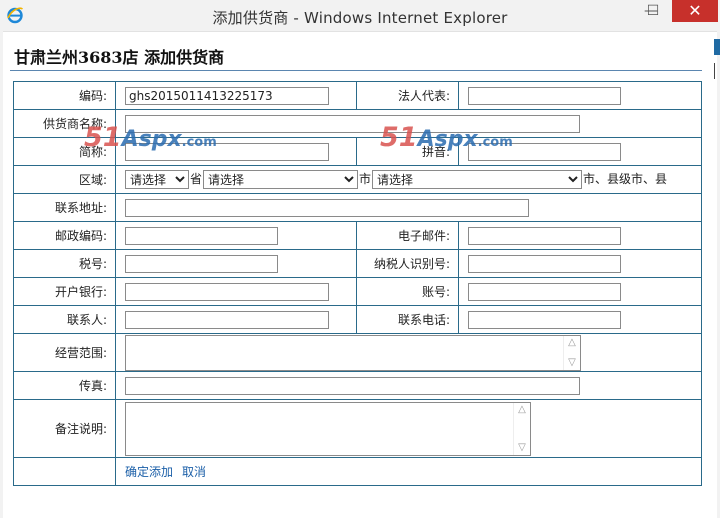  What do you see at coordinates (149, 472) in the screenshot?
I see `confirm-add-link: 确定添加` at bounding box center [149, 472].